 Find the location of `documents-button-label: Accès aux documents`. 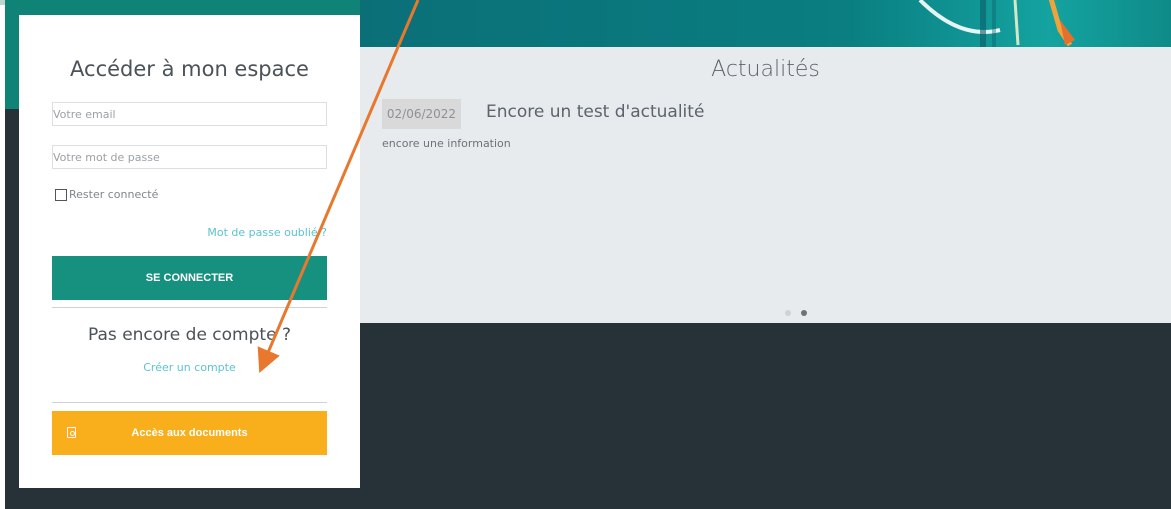

documents-button-label: Accès aux documents is located at coordinates (189, 433).